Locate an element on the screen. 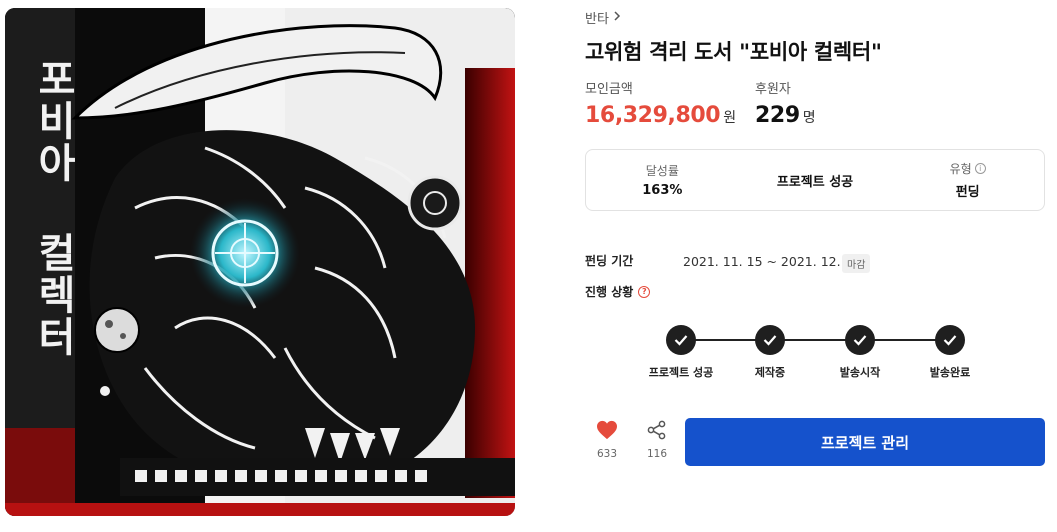 This screenshot has height=532, width=1057. step-label: 제작중 is located at coordinates (770, 372).